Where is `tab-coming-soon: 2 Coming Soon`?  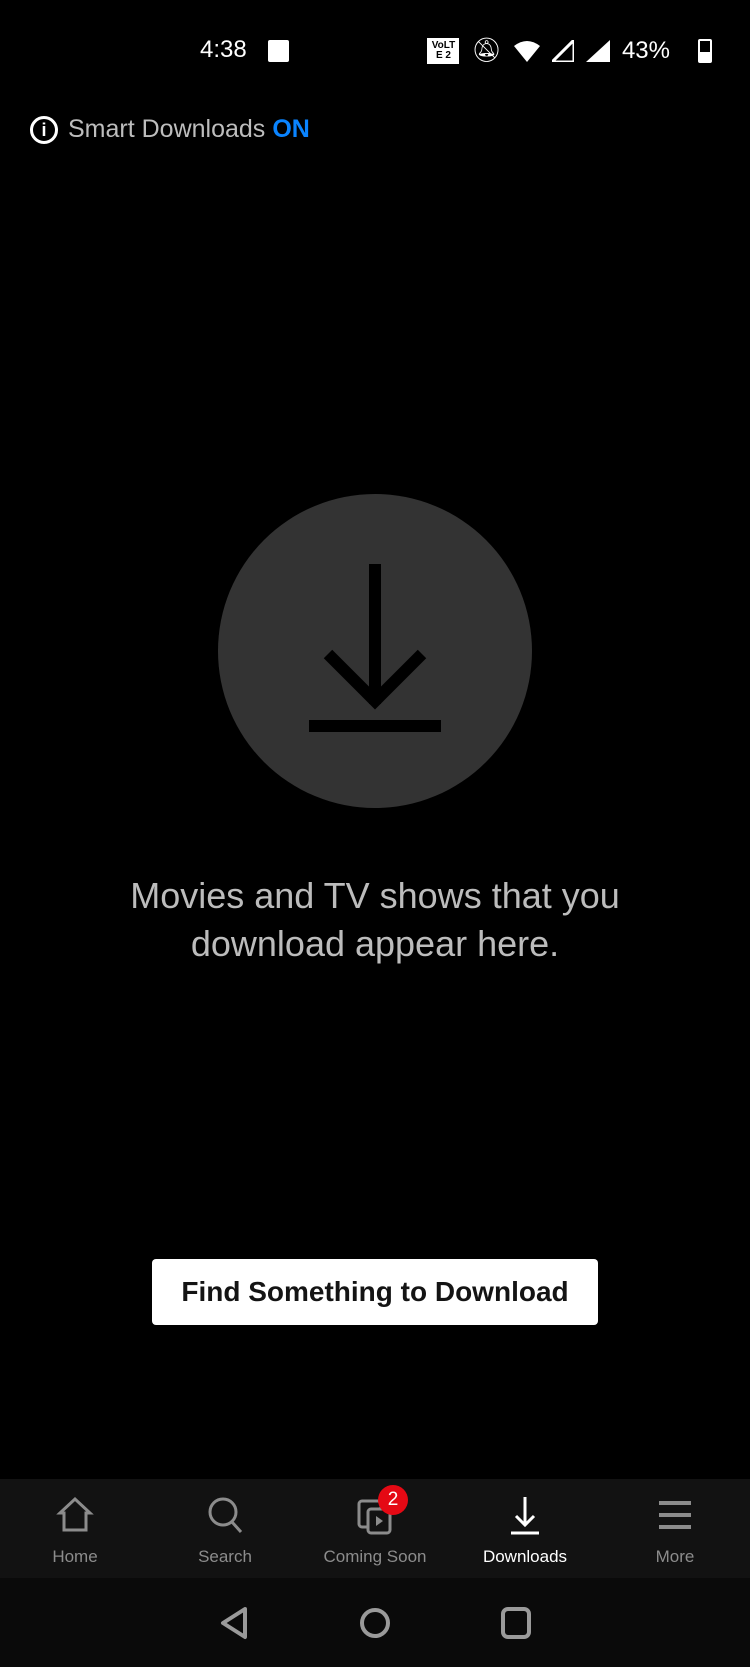
tab-coming-soon: 2 Coming Soon is located at coordinates (375, 1528).